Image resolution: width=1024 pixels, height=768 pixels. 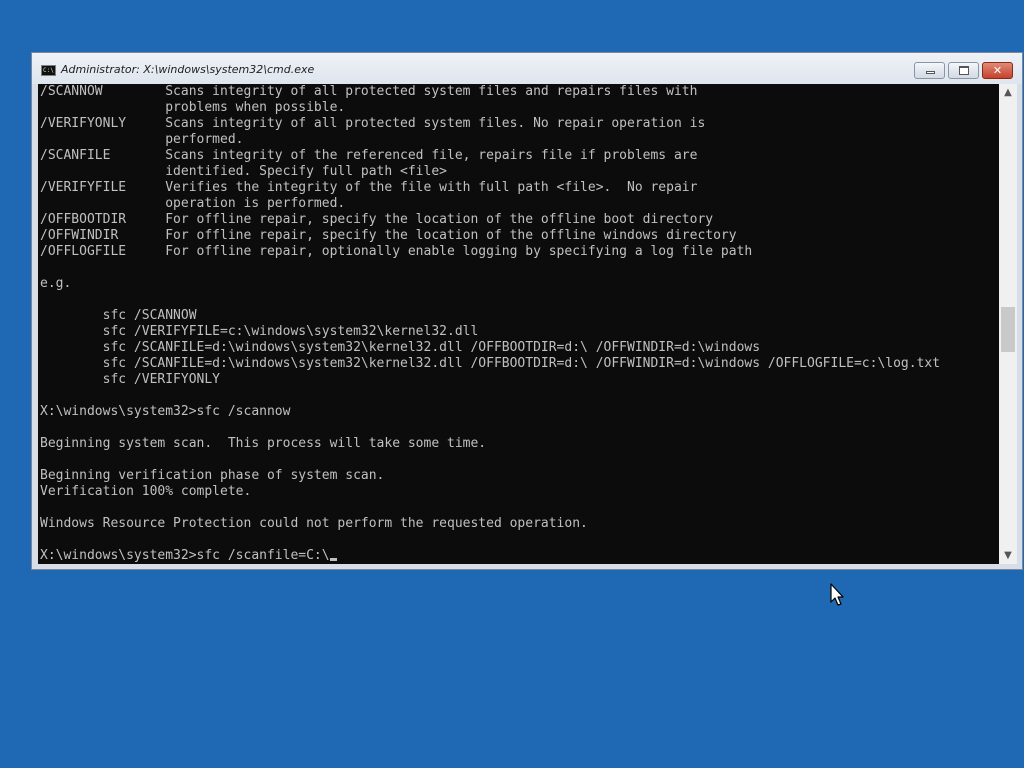 What do you see at coordinates (306, 171) in the screenshot?
I see `console-line: identified. Specify full path <file>` at bounding box center [306, 171].